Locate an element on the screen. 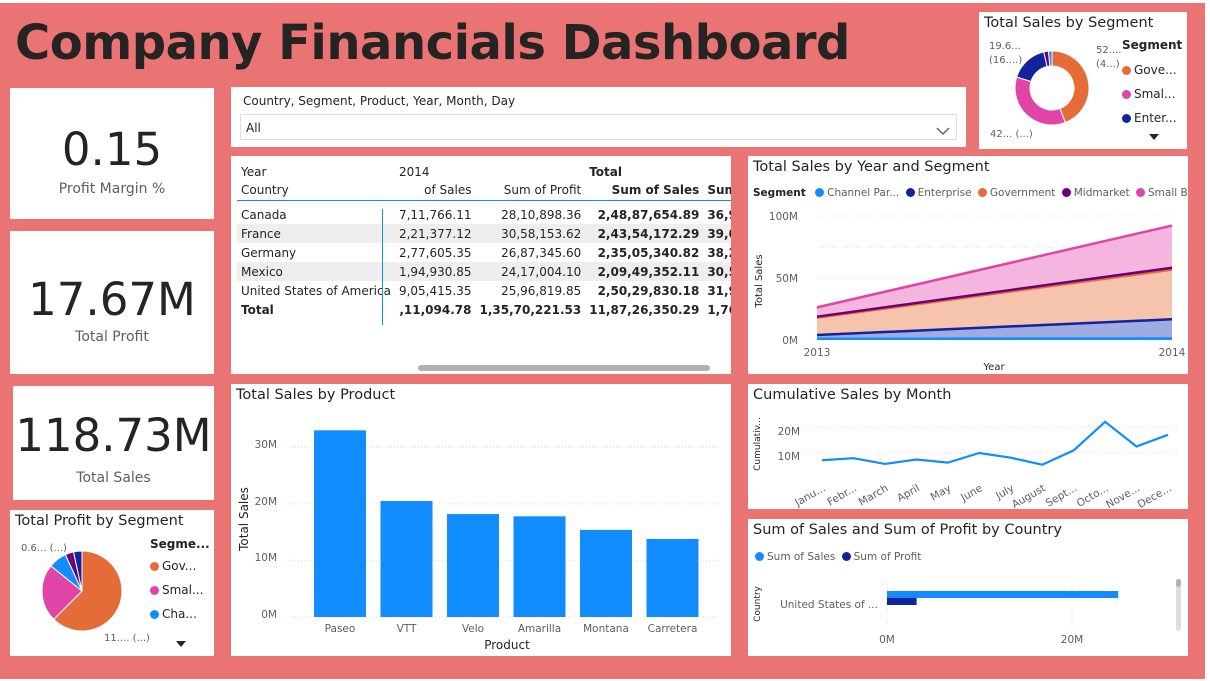  row-sales: 1,94,930.85 is located at coordinates (435, 271).